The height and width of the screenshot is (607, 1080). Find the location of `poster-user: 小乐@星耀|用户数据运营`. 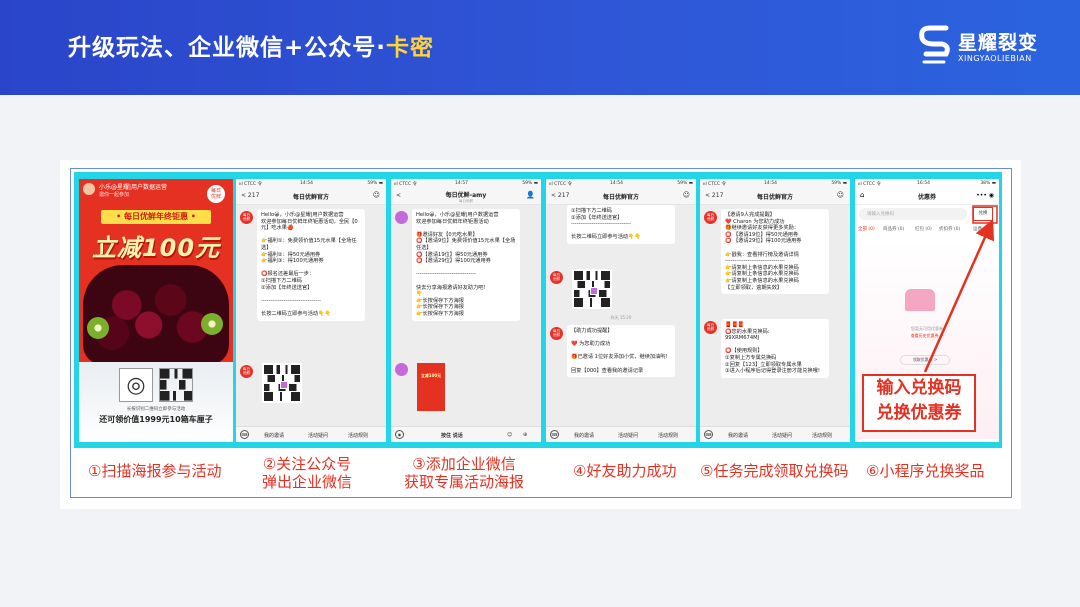

poster-user: 小乐@星耀|用户数据运营 is located at coordinates (133, 187).